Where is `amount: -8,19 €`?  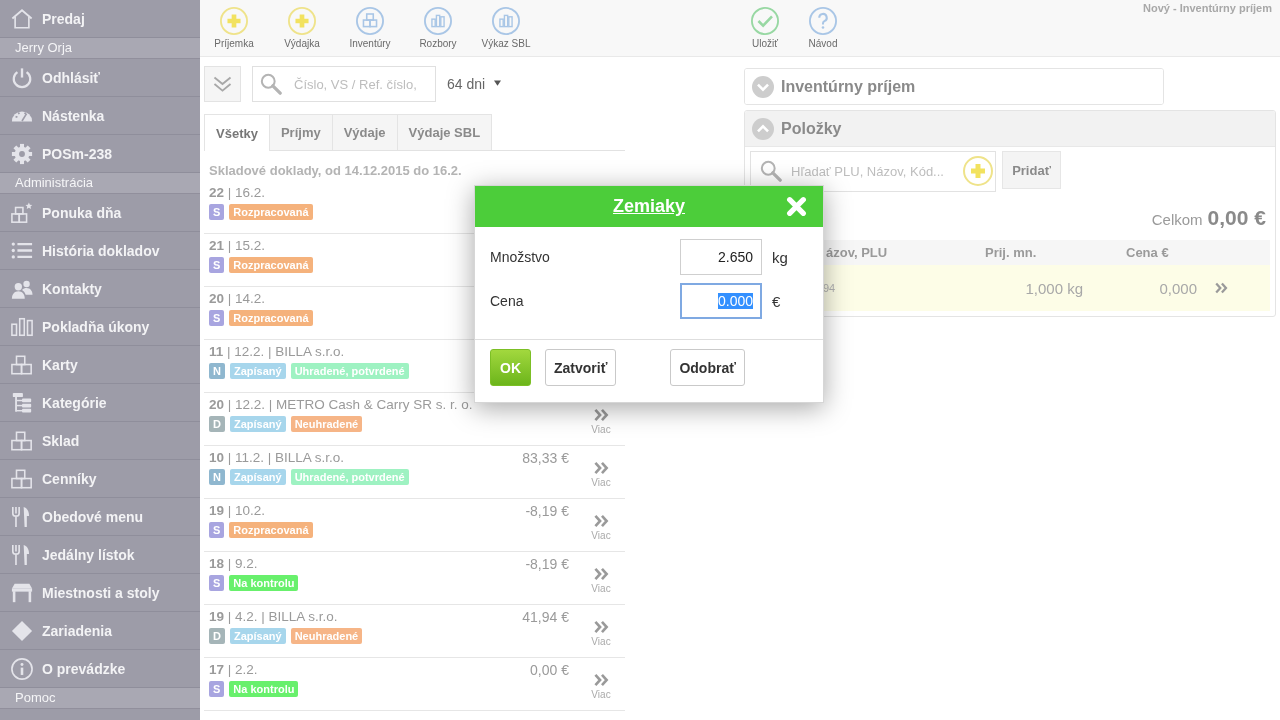
amount: -8,19 € is located at coordinates (547, 564).